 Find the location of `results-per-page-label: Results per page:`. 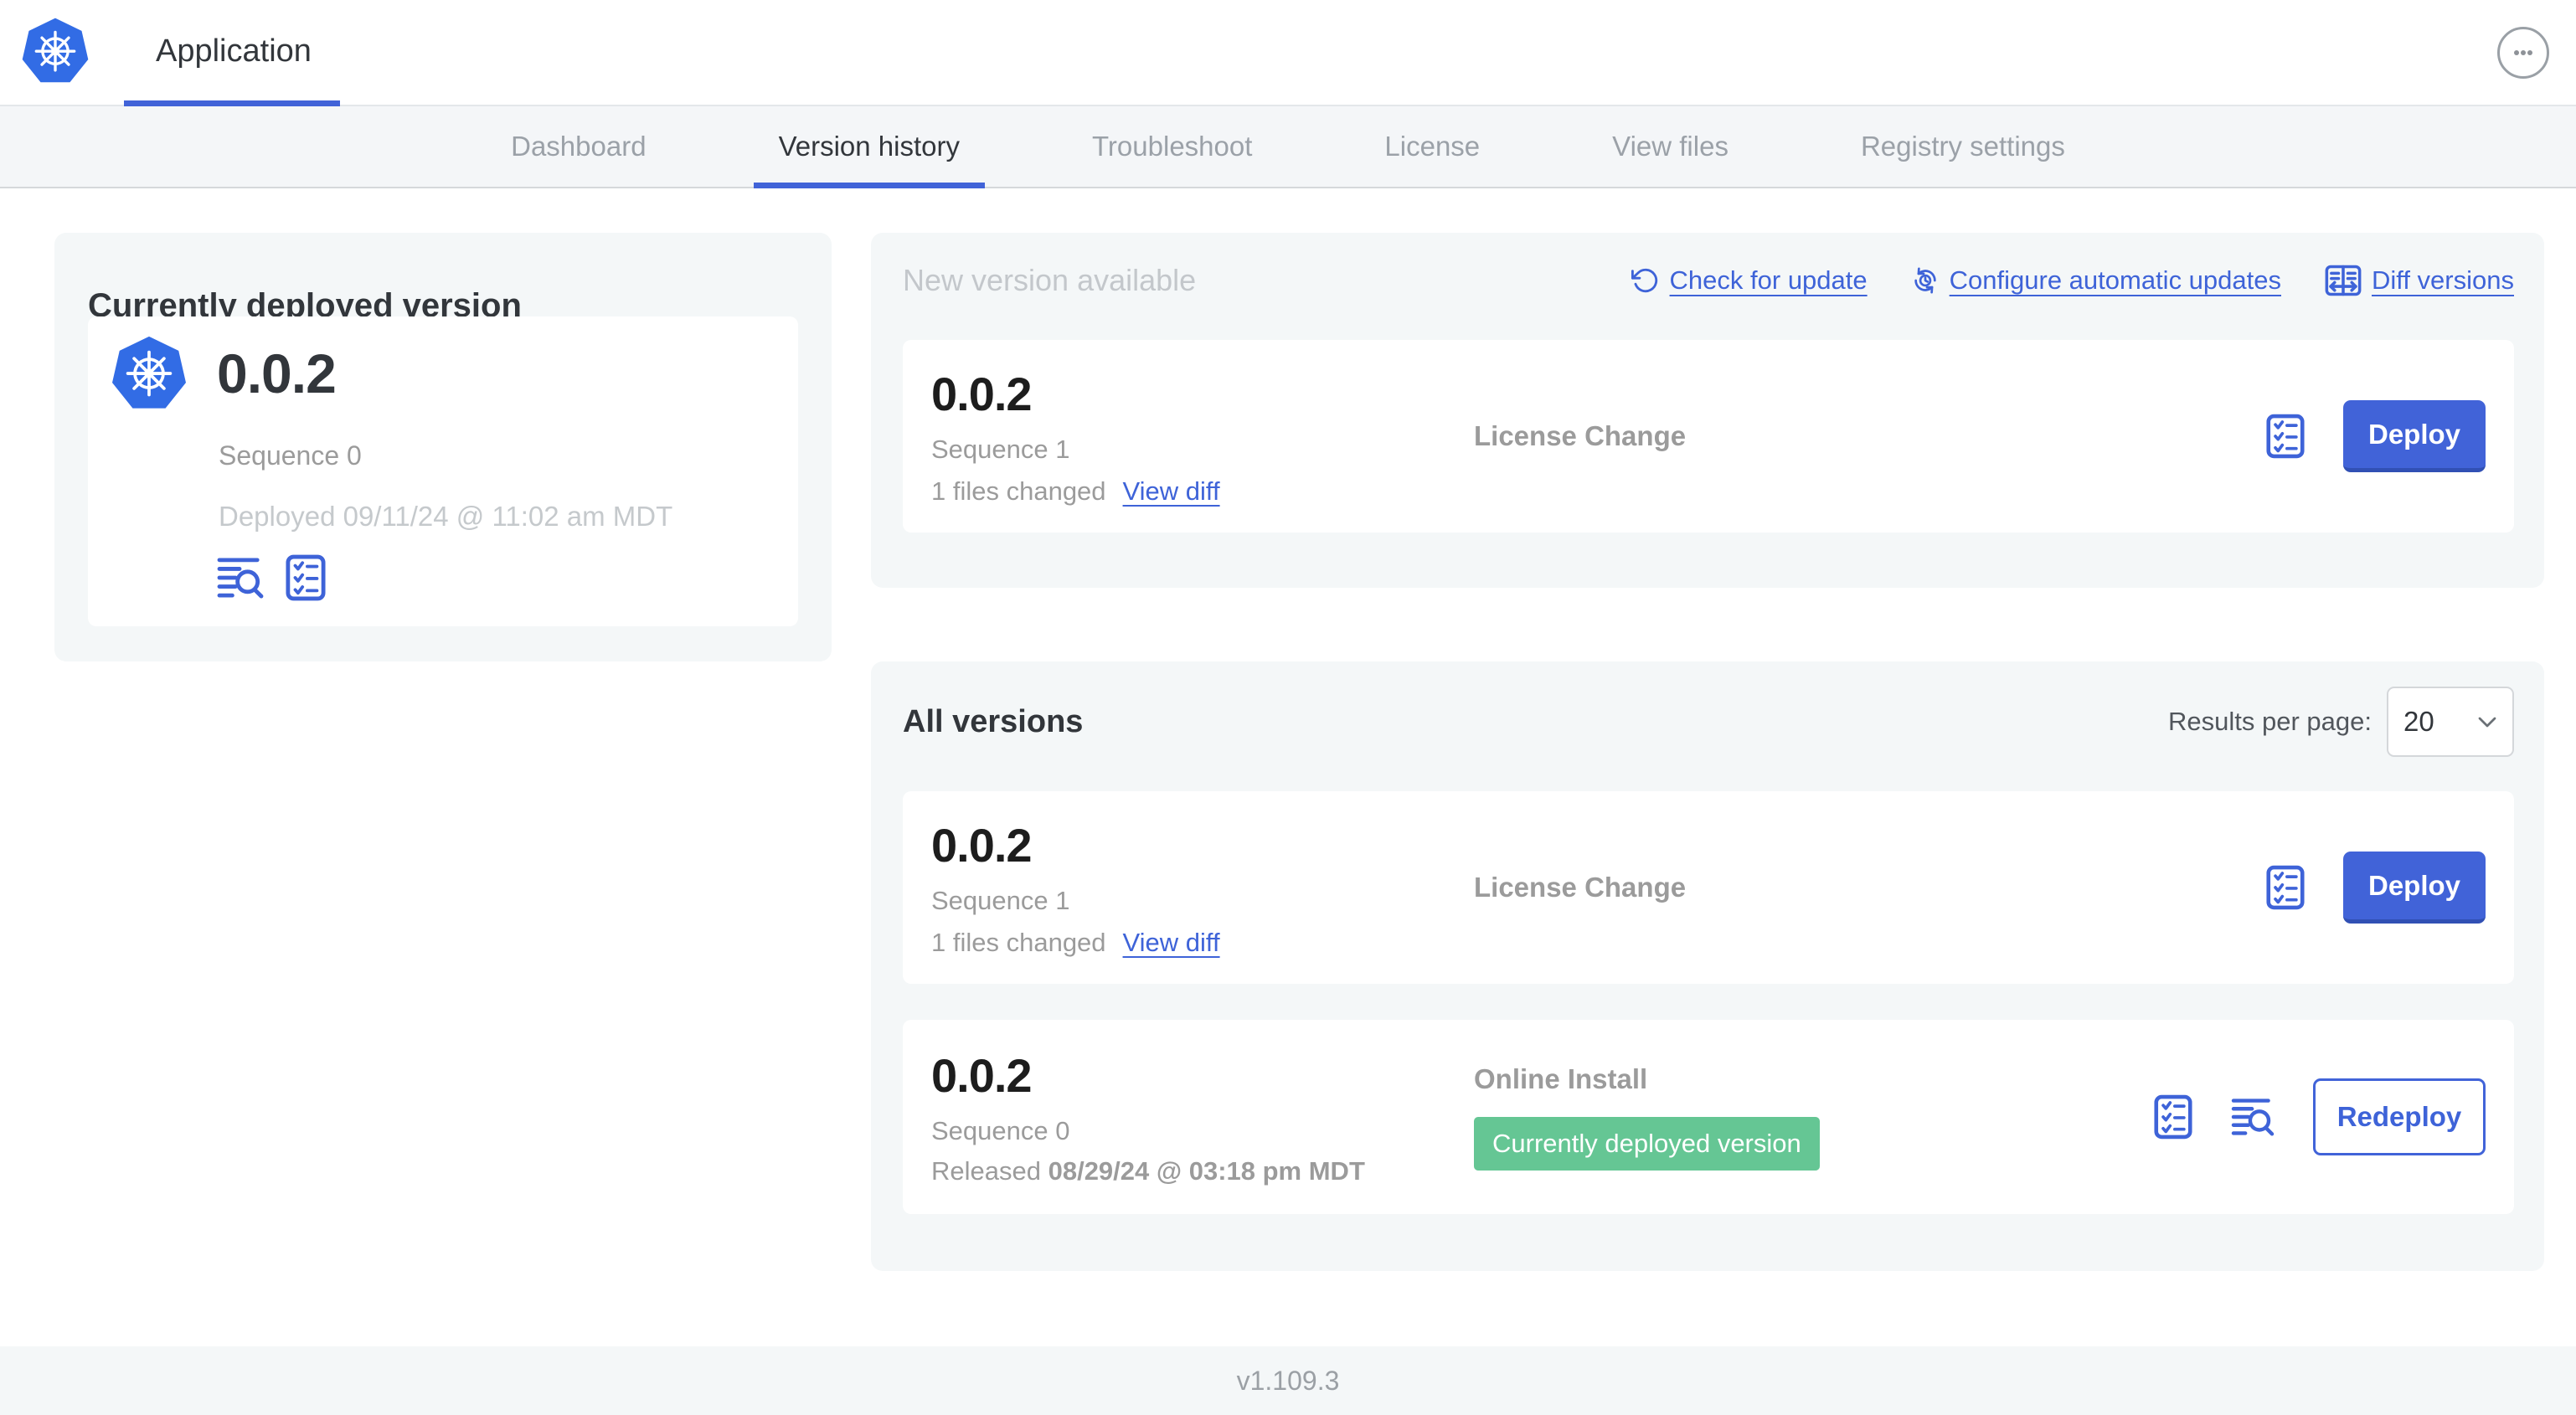

results-per-page-label: Results per page: is located at coordinates (2270, 721).